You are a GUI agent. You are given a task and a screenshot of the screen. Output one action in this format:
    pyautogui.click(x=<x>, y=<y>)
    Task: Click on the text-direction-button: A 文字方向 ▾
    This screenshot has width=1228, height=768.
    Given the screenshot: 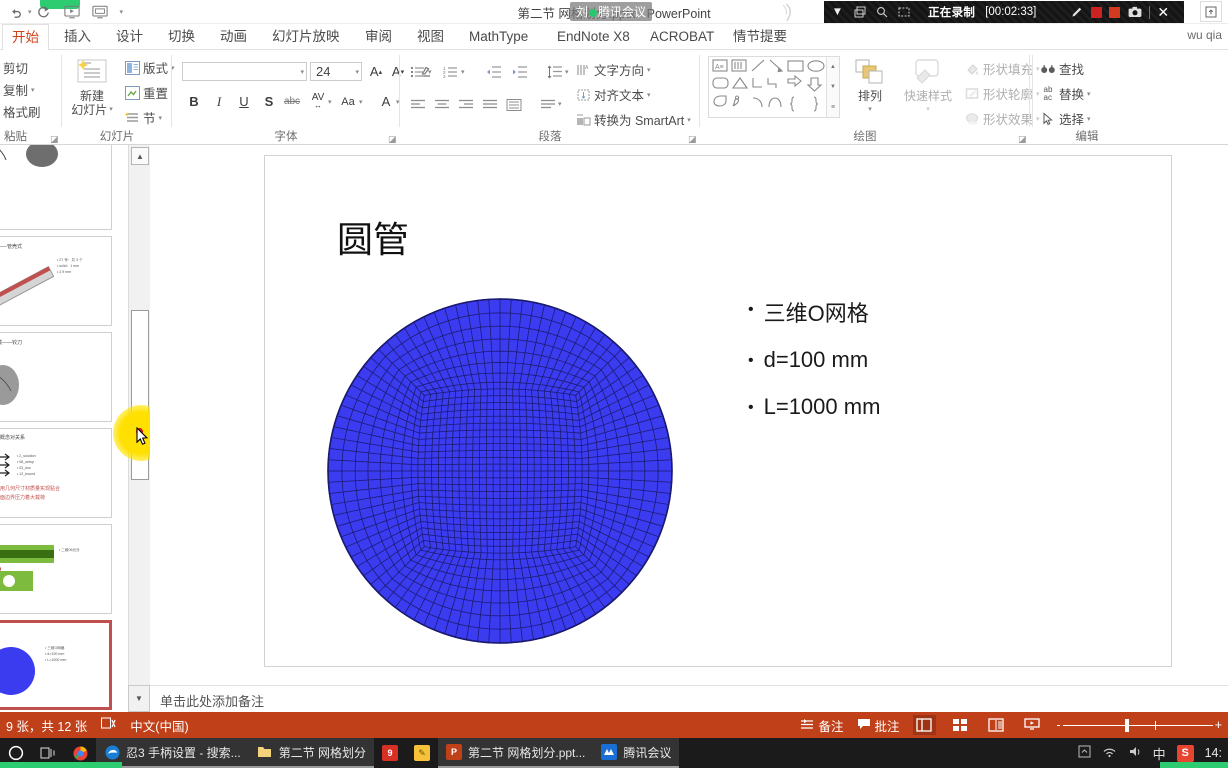 What is the action you would take?
    pyautogui.click(x=613, y=69)
    